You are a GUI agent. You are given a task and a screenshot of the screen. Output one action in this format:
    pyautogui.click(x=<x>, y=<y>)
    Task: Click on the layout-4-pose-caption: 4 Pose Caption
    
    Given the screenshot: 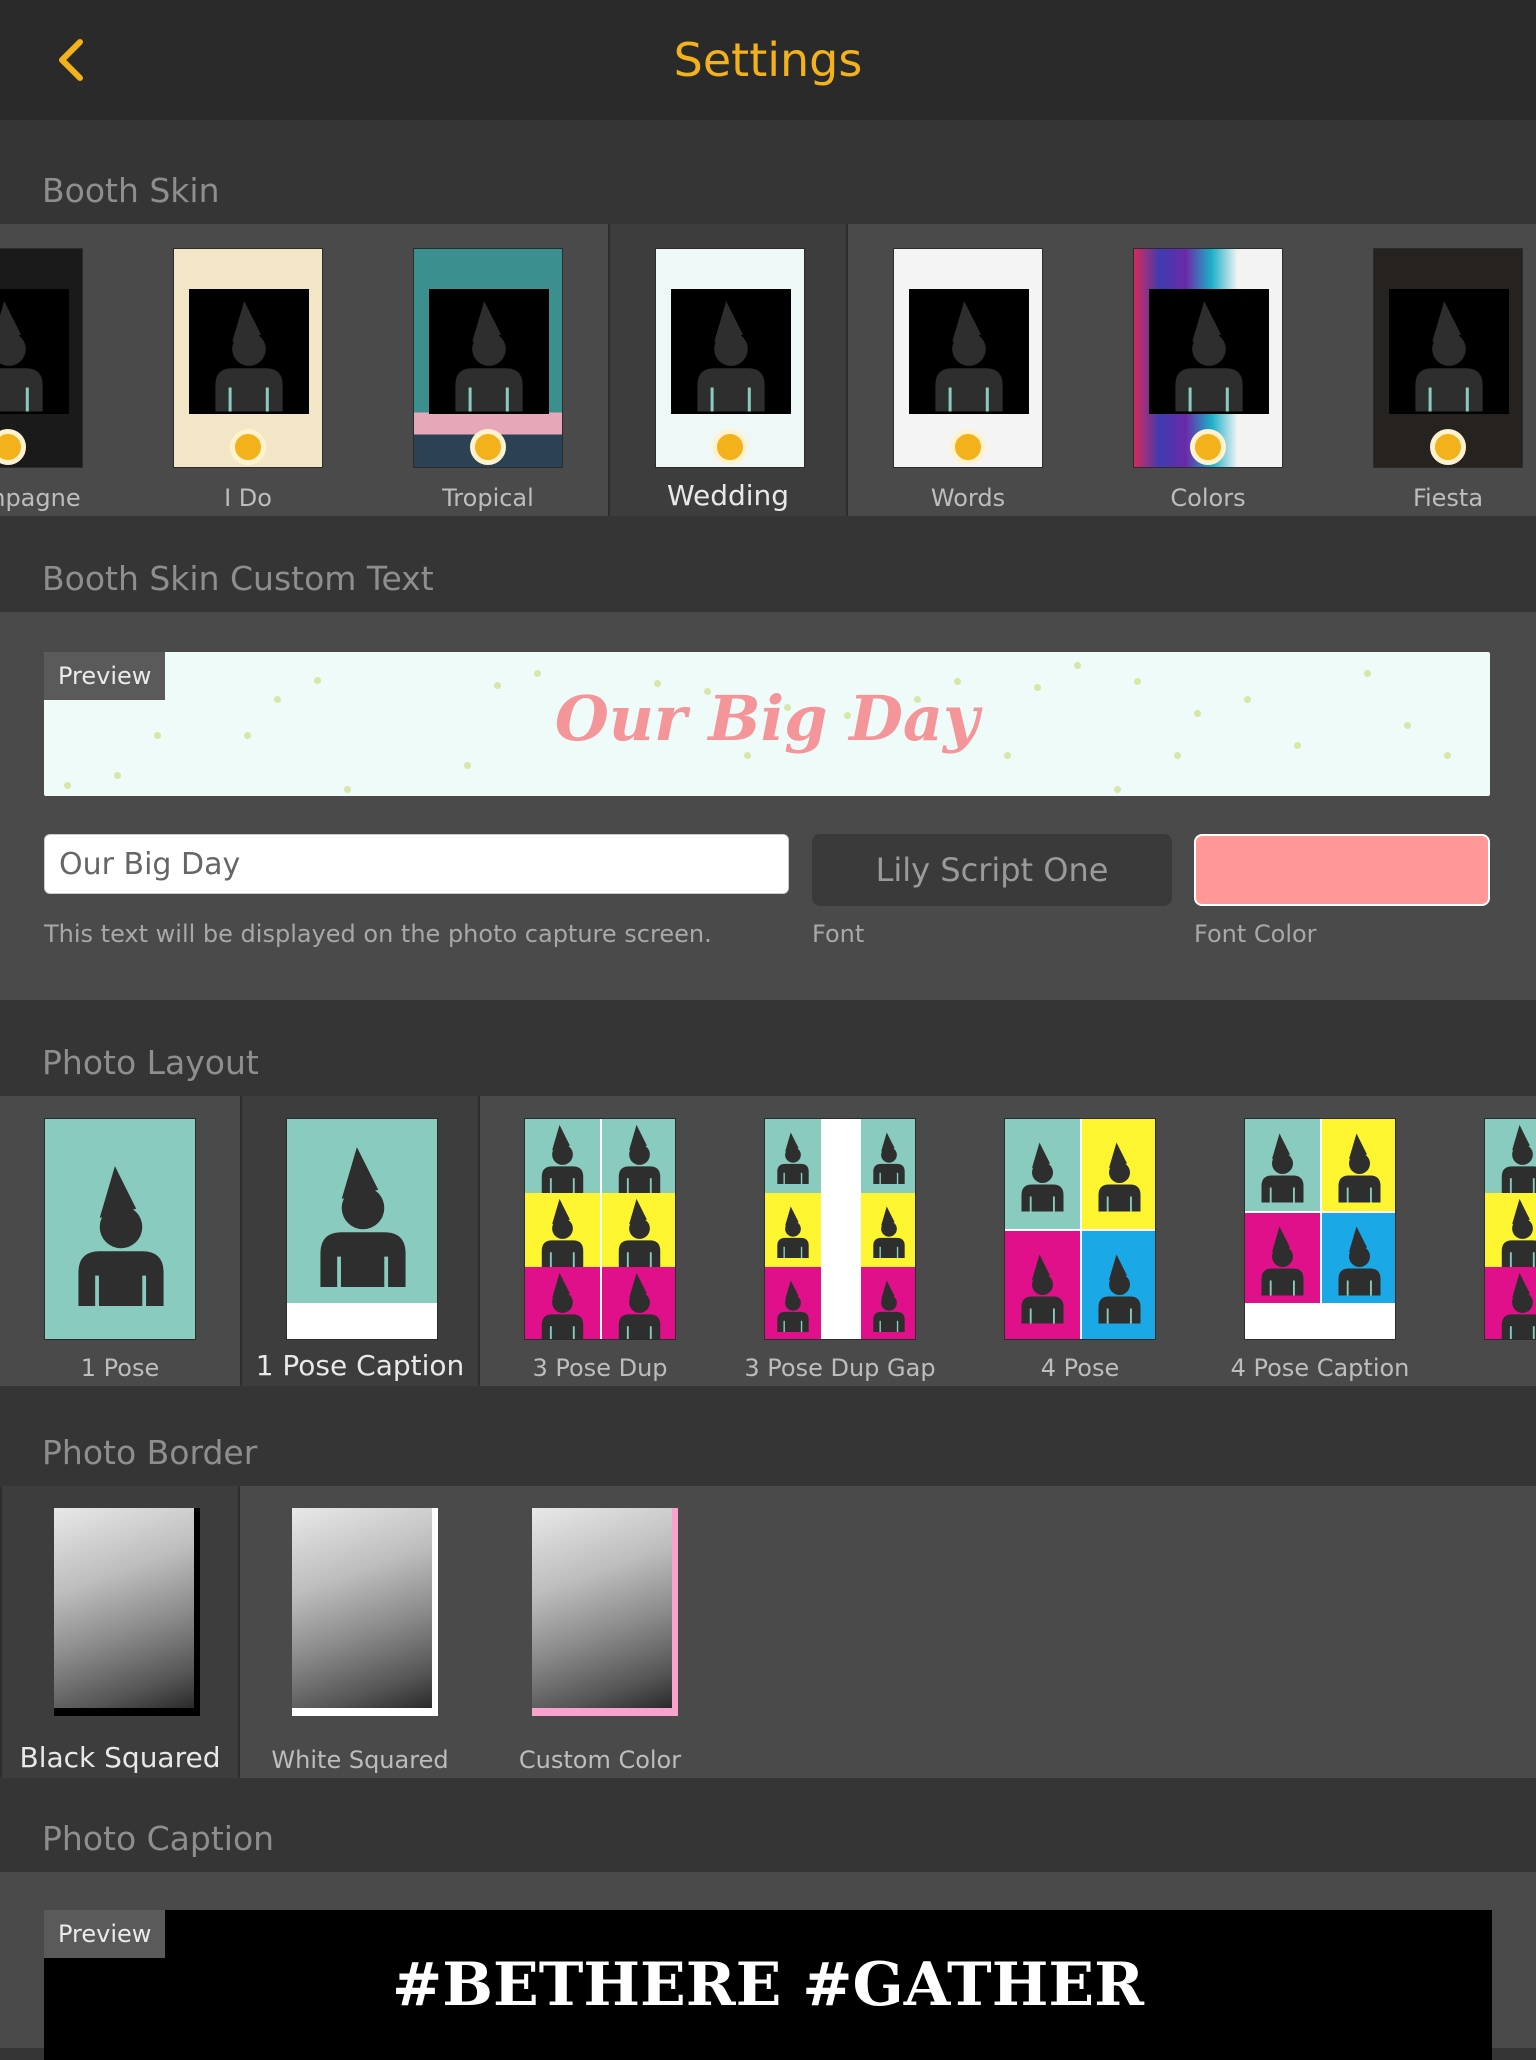 What is the action you would take?
    pyautogui.click(x=1320, y=1241)
    